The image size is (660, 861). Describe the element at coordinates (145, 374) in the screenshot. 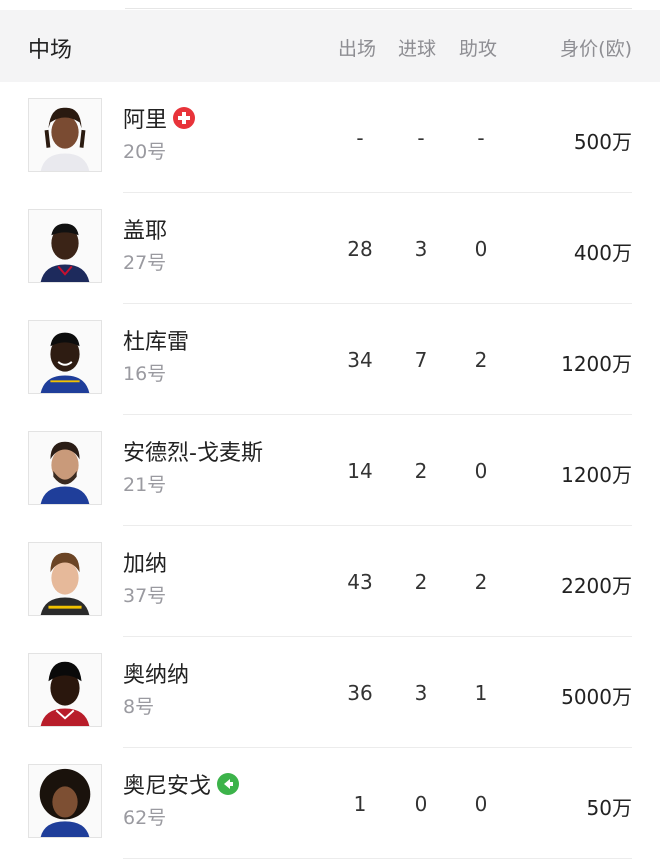

I see `player-number: 16号` at that location.